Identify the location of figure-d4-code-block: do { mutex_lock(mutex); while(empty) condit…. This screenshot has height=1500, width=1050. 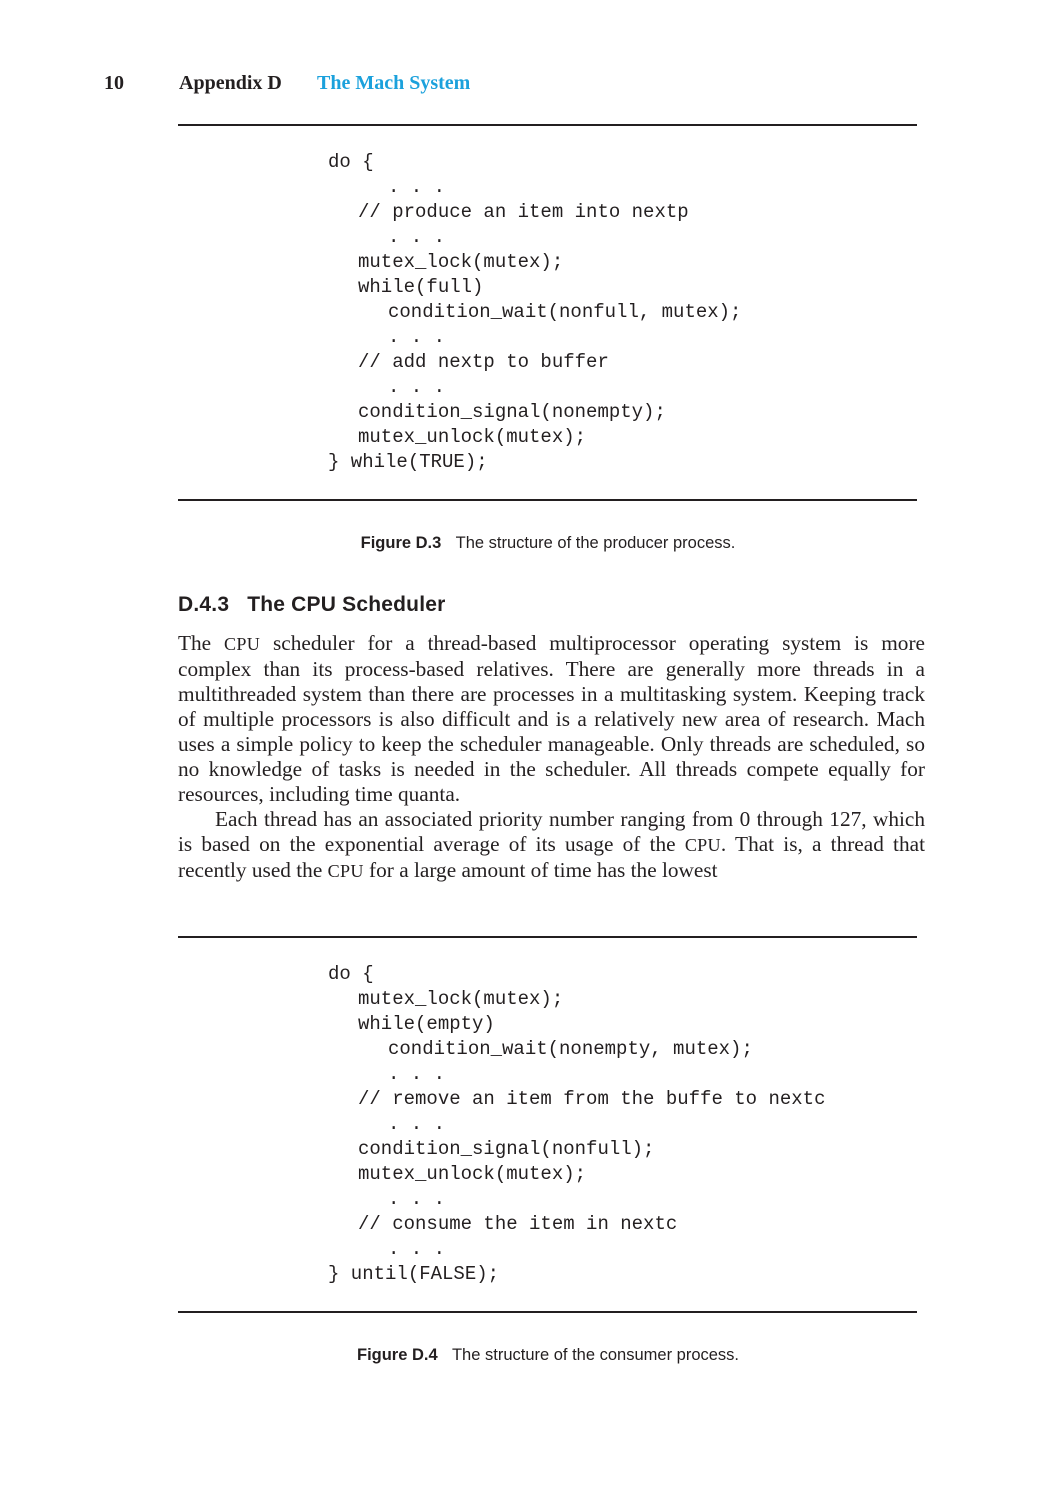
(576, 1124).